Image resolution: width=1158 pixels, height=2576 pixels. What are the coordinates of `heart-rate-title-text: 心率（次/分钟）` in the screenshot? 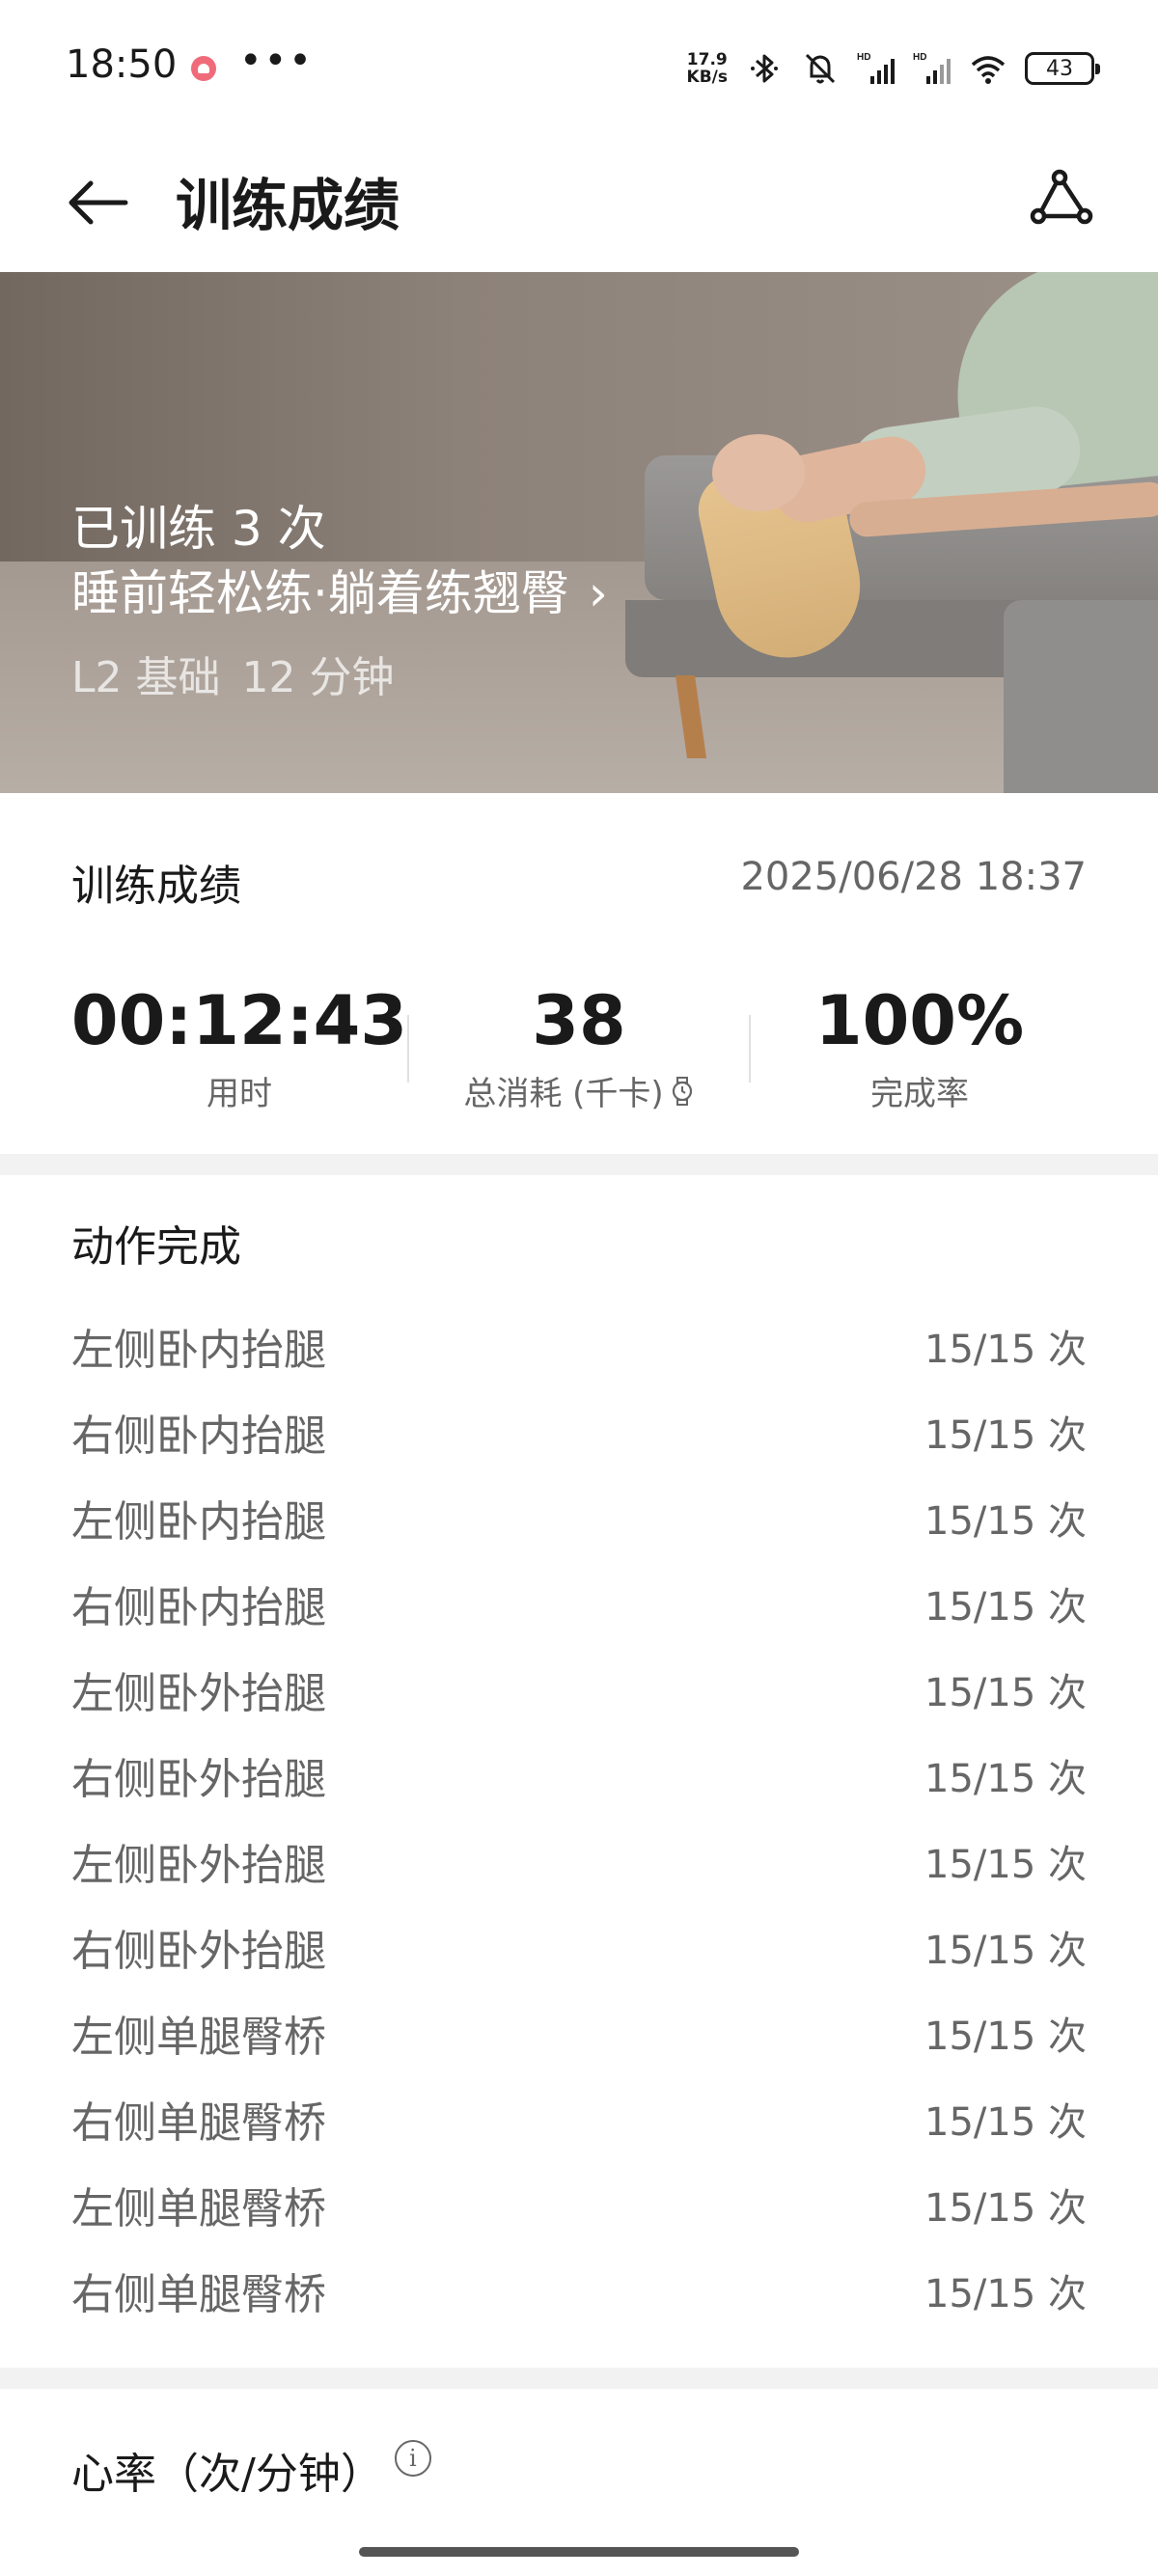 It's located at (227, 2474).